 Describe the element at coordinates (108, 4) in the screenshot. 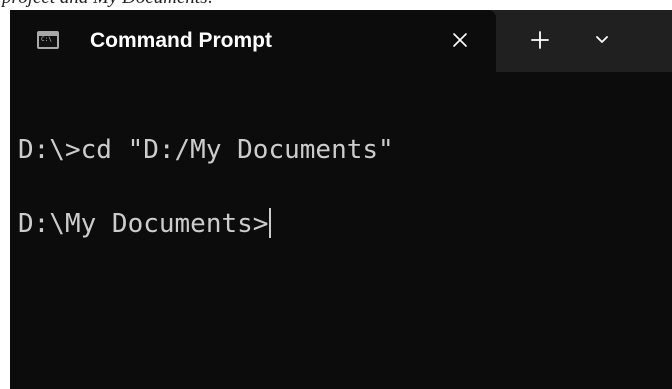

I see `caption-text: project and My Documents:` at that location.